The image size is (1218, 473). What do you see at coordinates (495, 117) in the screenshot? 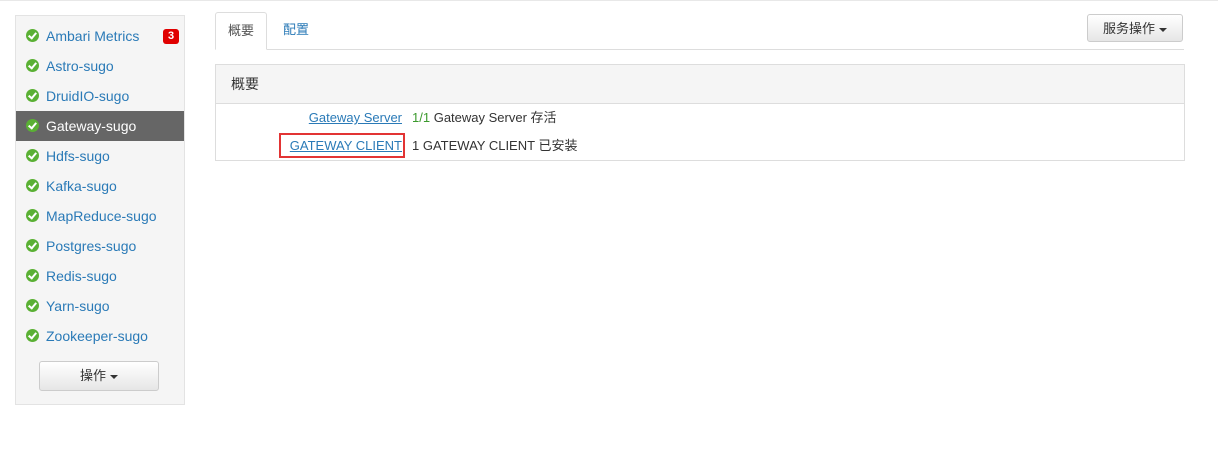
I see `status-text: Gateway Server 存活` at bounding box center [495, 117].